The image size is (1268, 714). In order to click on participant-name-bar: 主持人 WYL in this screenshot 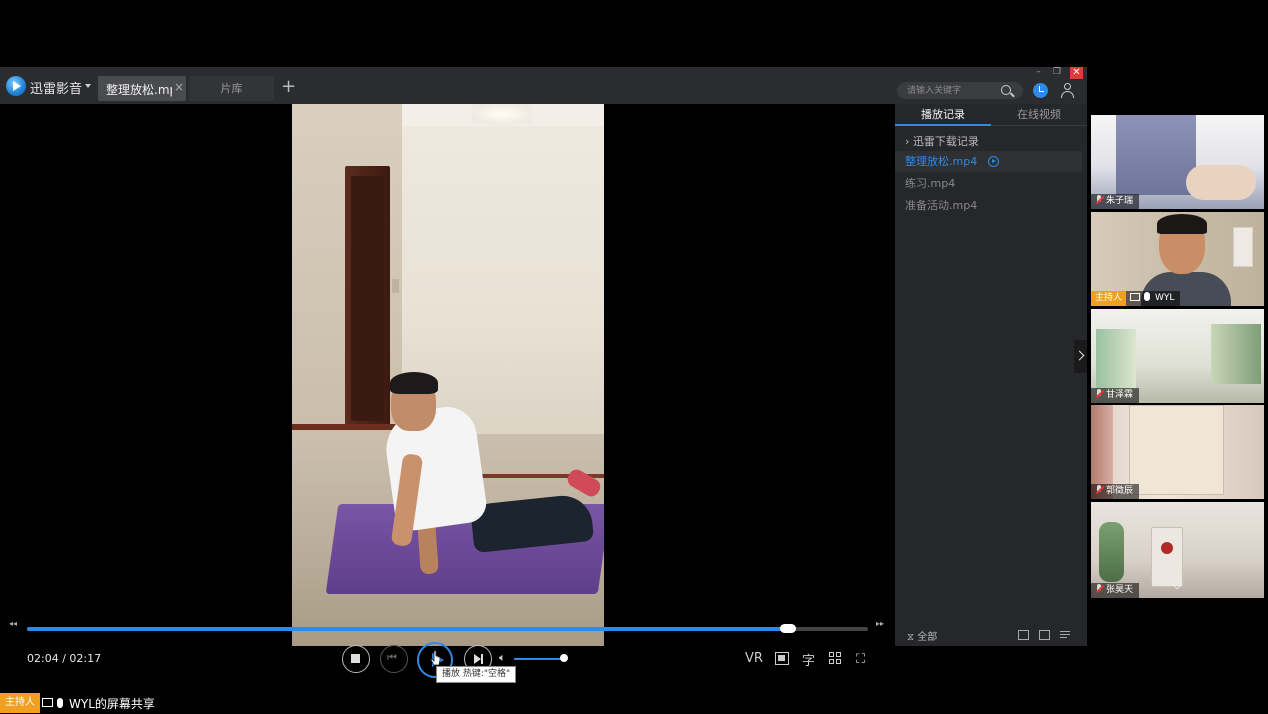, I will do `click(1136, 298)`.